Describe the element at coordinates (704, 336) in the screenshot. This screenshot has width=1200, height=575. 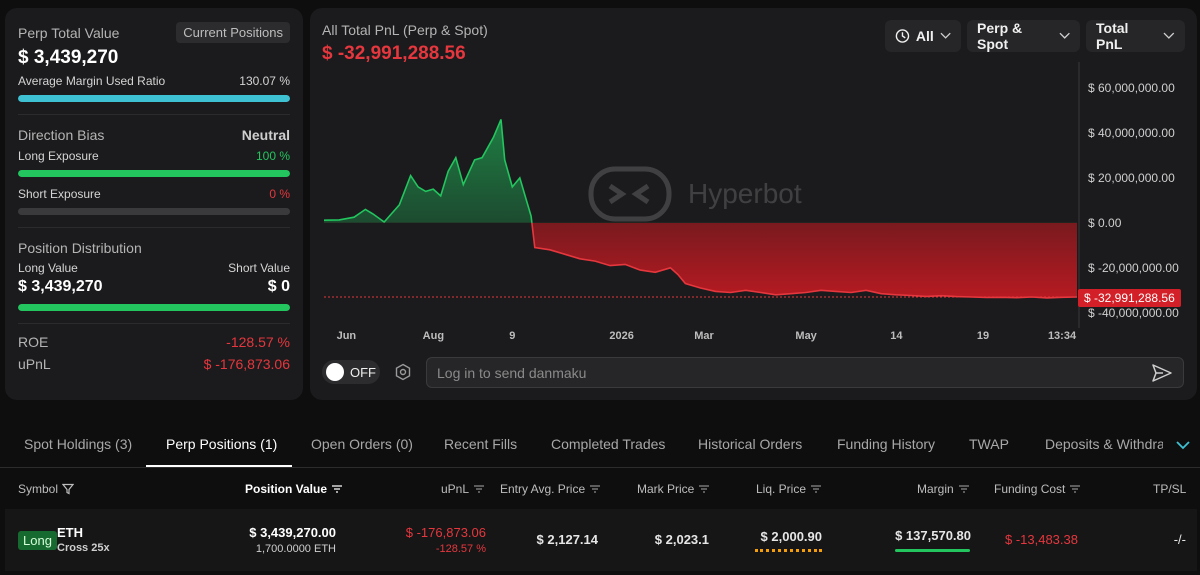
I see `x-tick-label: Mar` at that location.